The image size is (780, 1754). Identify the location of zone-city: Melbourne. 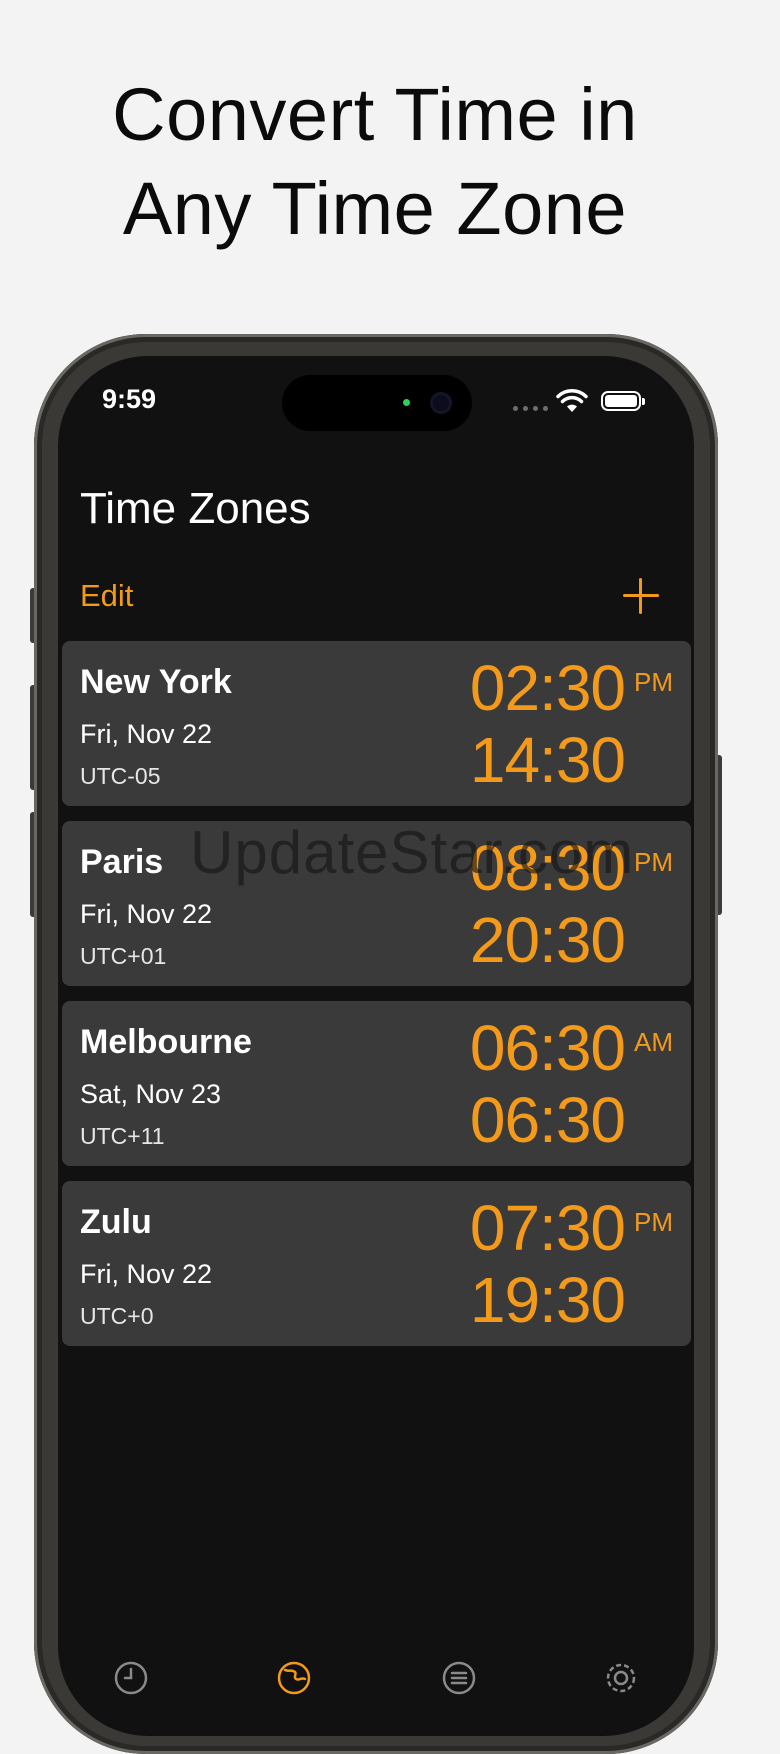
(166, 1042).